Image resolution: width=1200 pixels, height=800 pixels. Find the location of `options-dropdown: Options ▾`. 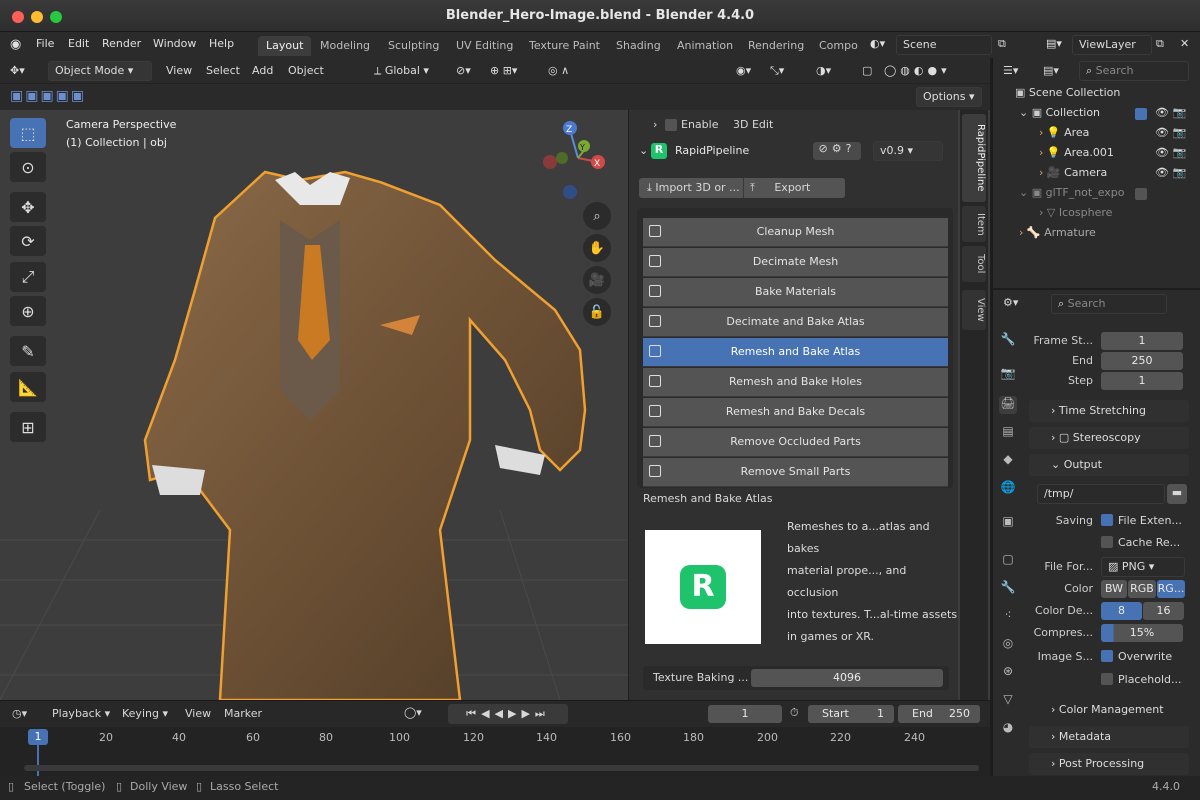

options-dropdown: Options ▾ is located at coordinates (949, 97).